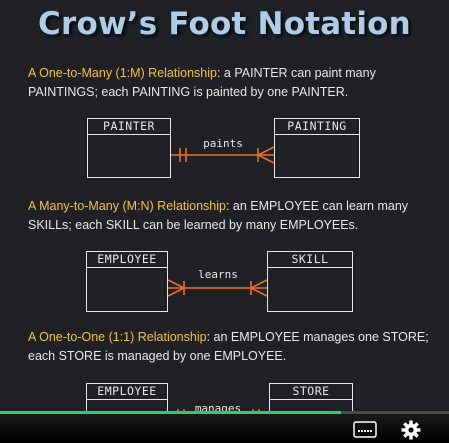 The width and height of the screenshot is (449, 443). I want to click on player-controls, so click(224, 428).